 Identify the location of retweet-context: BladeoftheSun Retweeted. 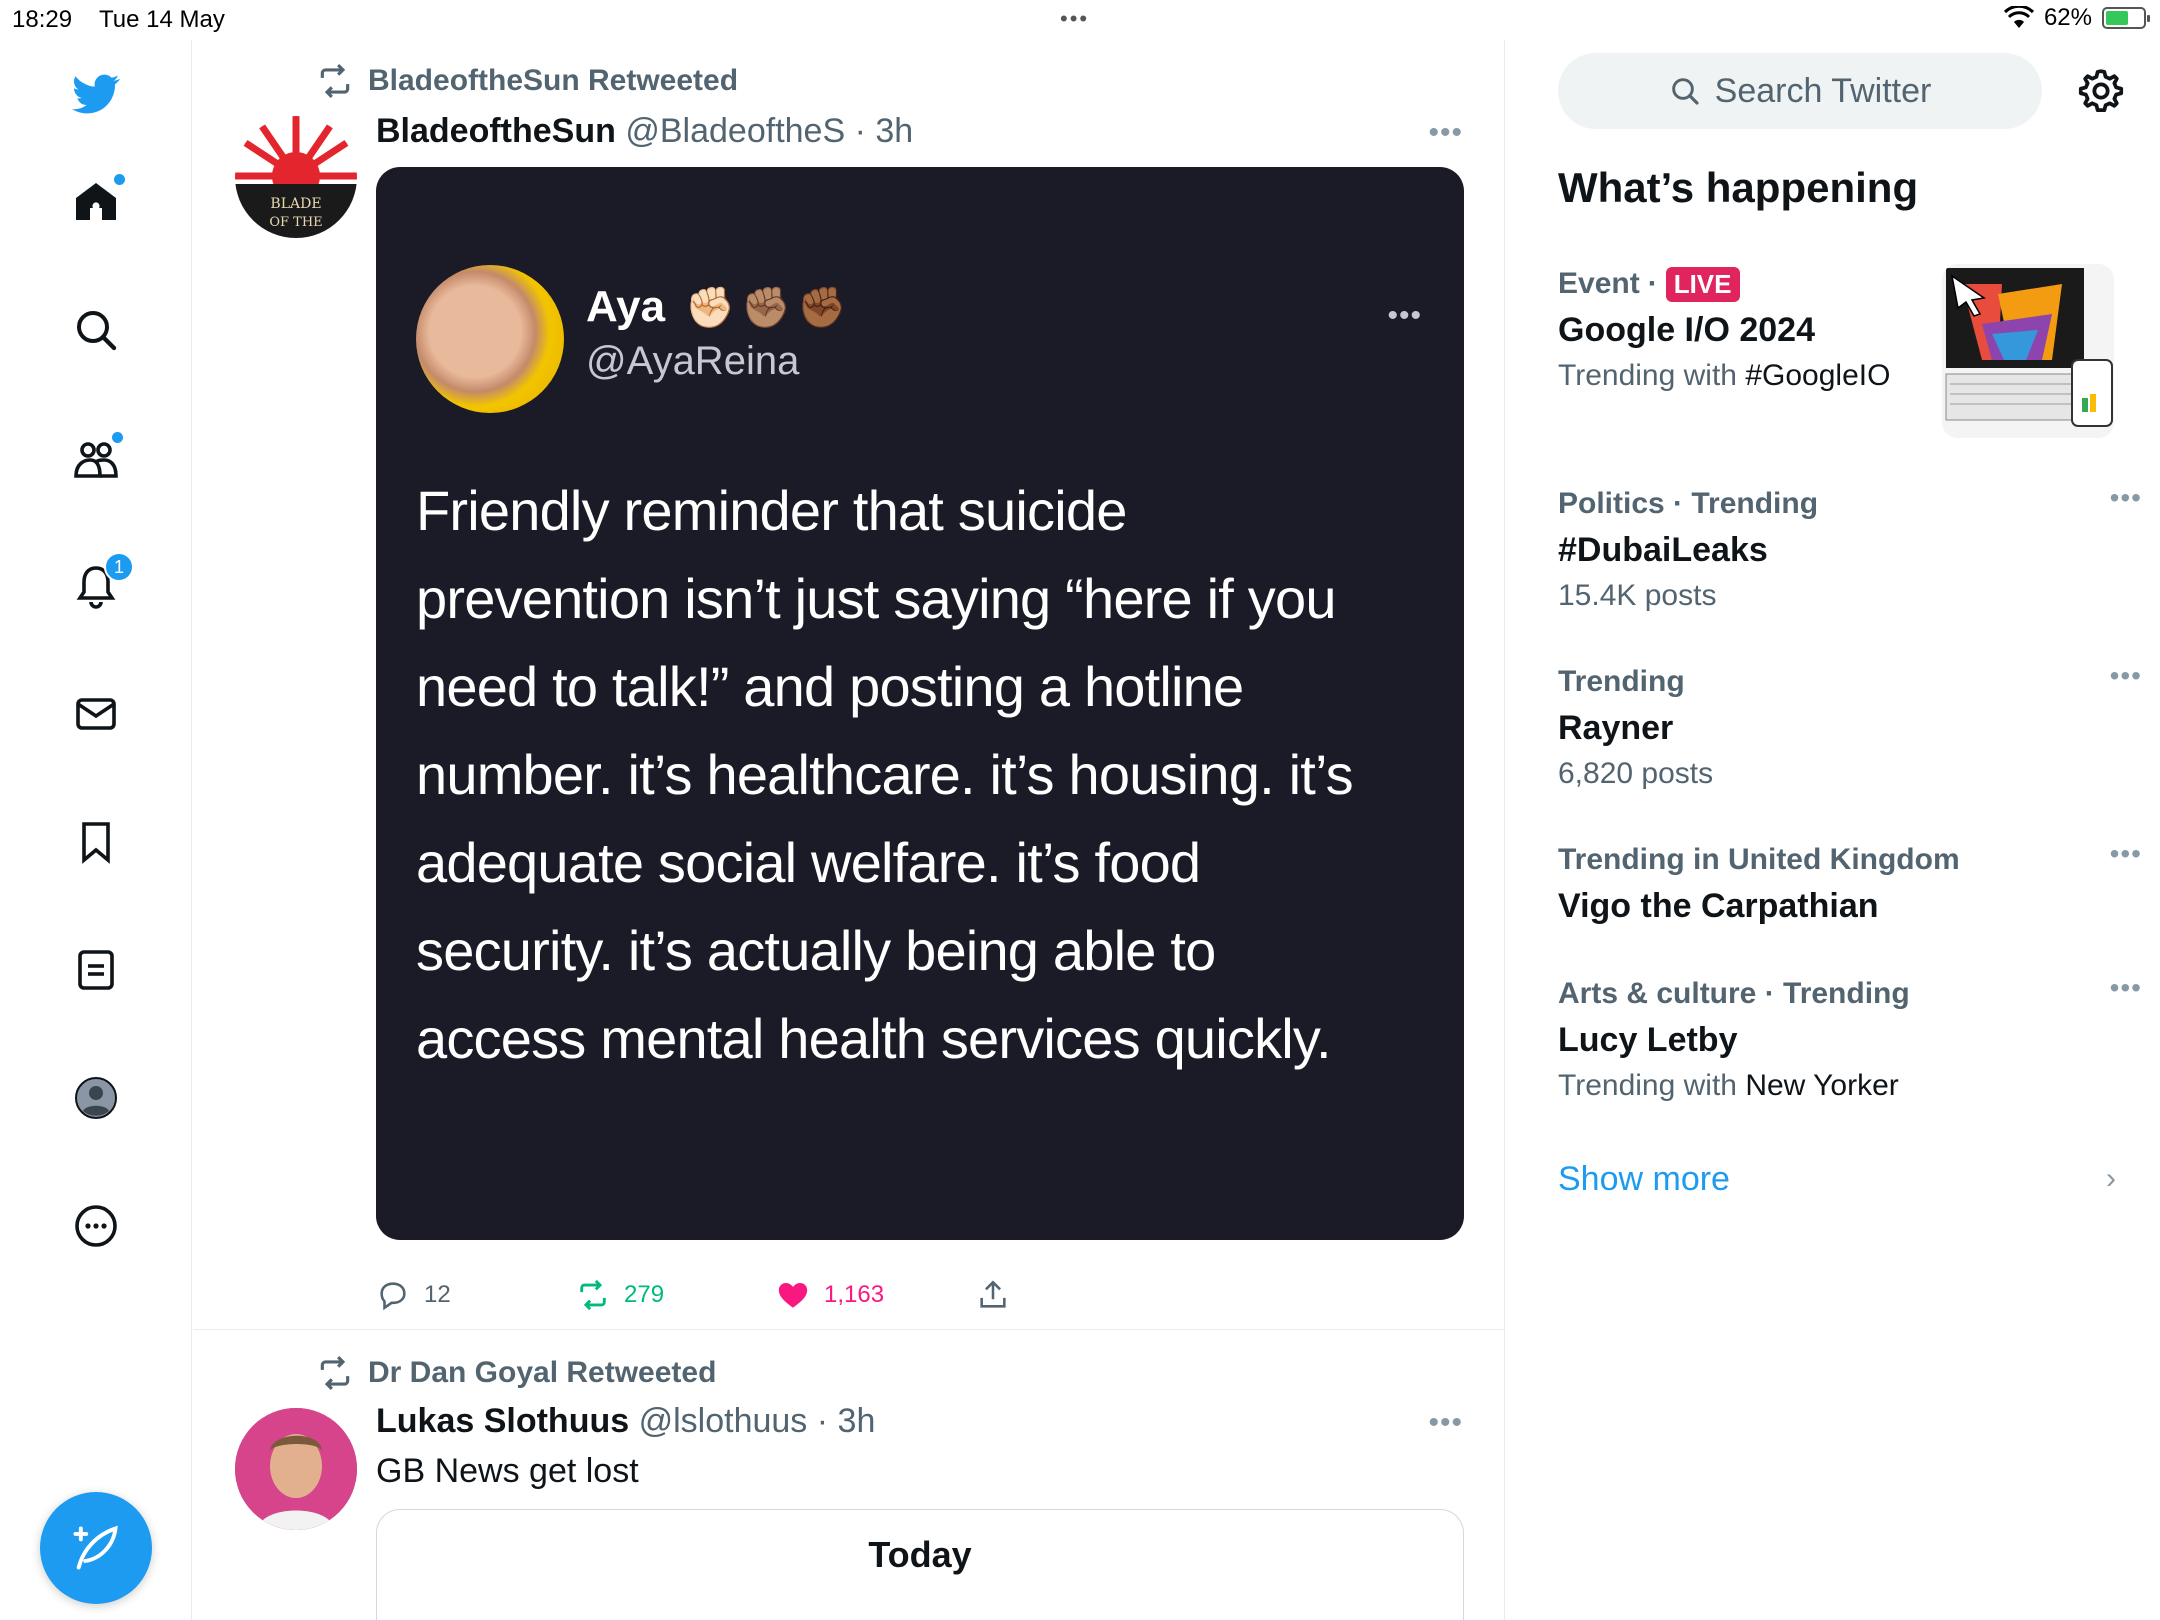
(527, 81).